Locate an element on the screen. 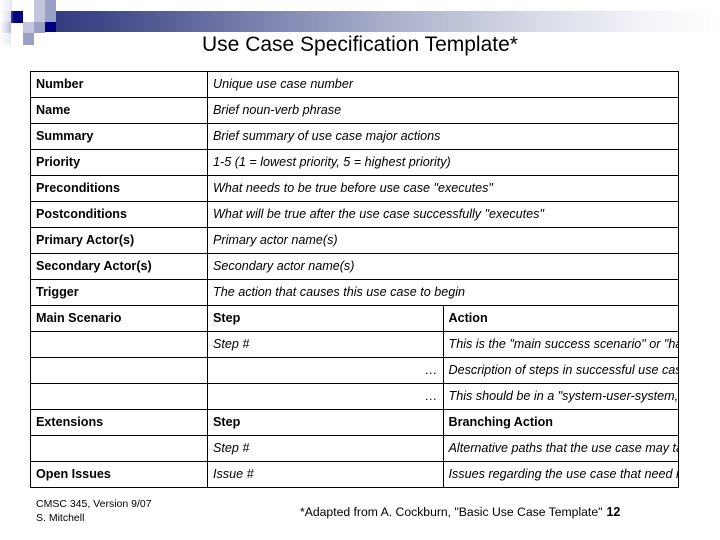 Image resolution: width=720 pixels, height=540 pixels. footer-course-info: CMSC 345, Version 9/07 S. Mitchell is located at coordinates (94, 512).